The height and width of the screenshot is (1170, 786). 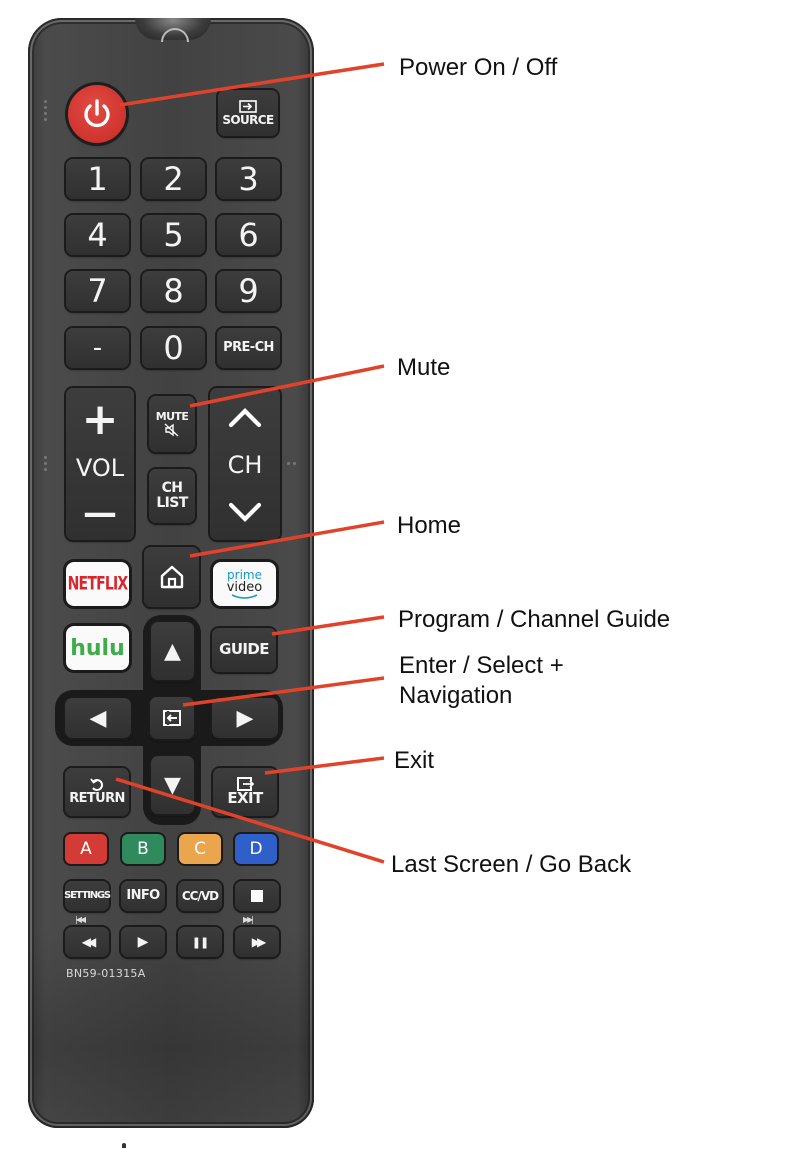 I want to click on stray-mark, so click(x=124, y=1145).